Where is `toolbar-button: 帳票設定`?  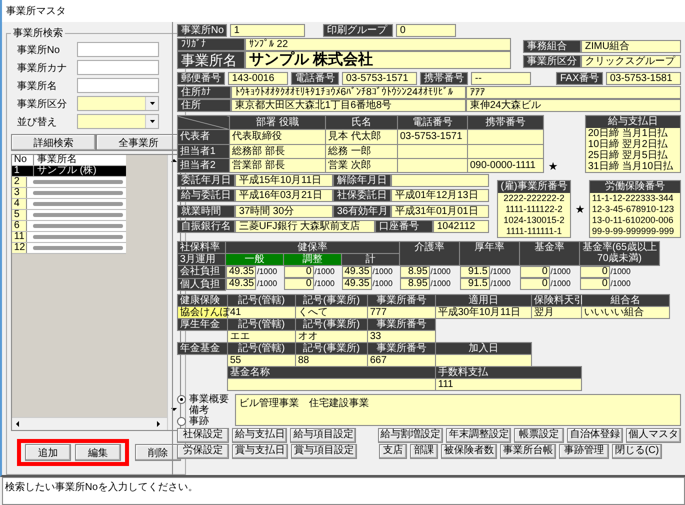
toolbar-button: 帳票設定 is located at coordinates (539, 435).